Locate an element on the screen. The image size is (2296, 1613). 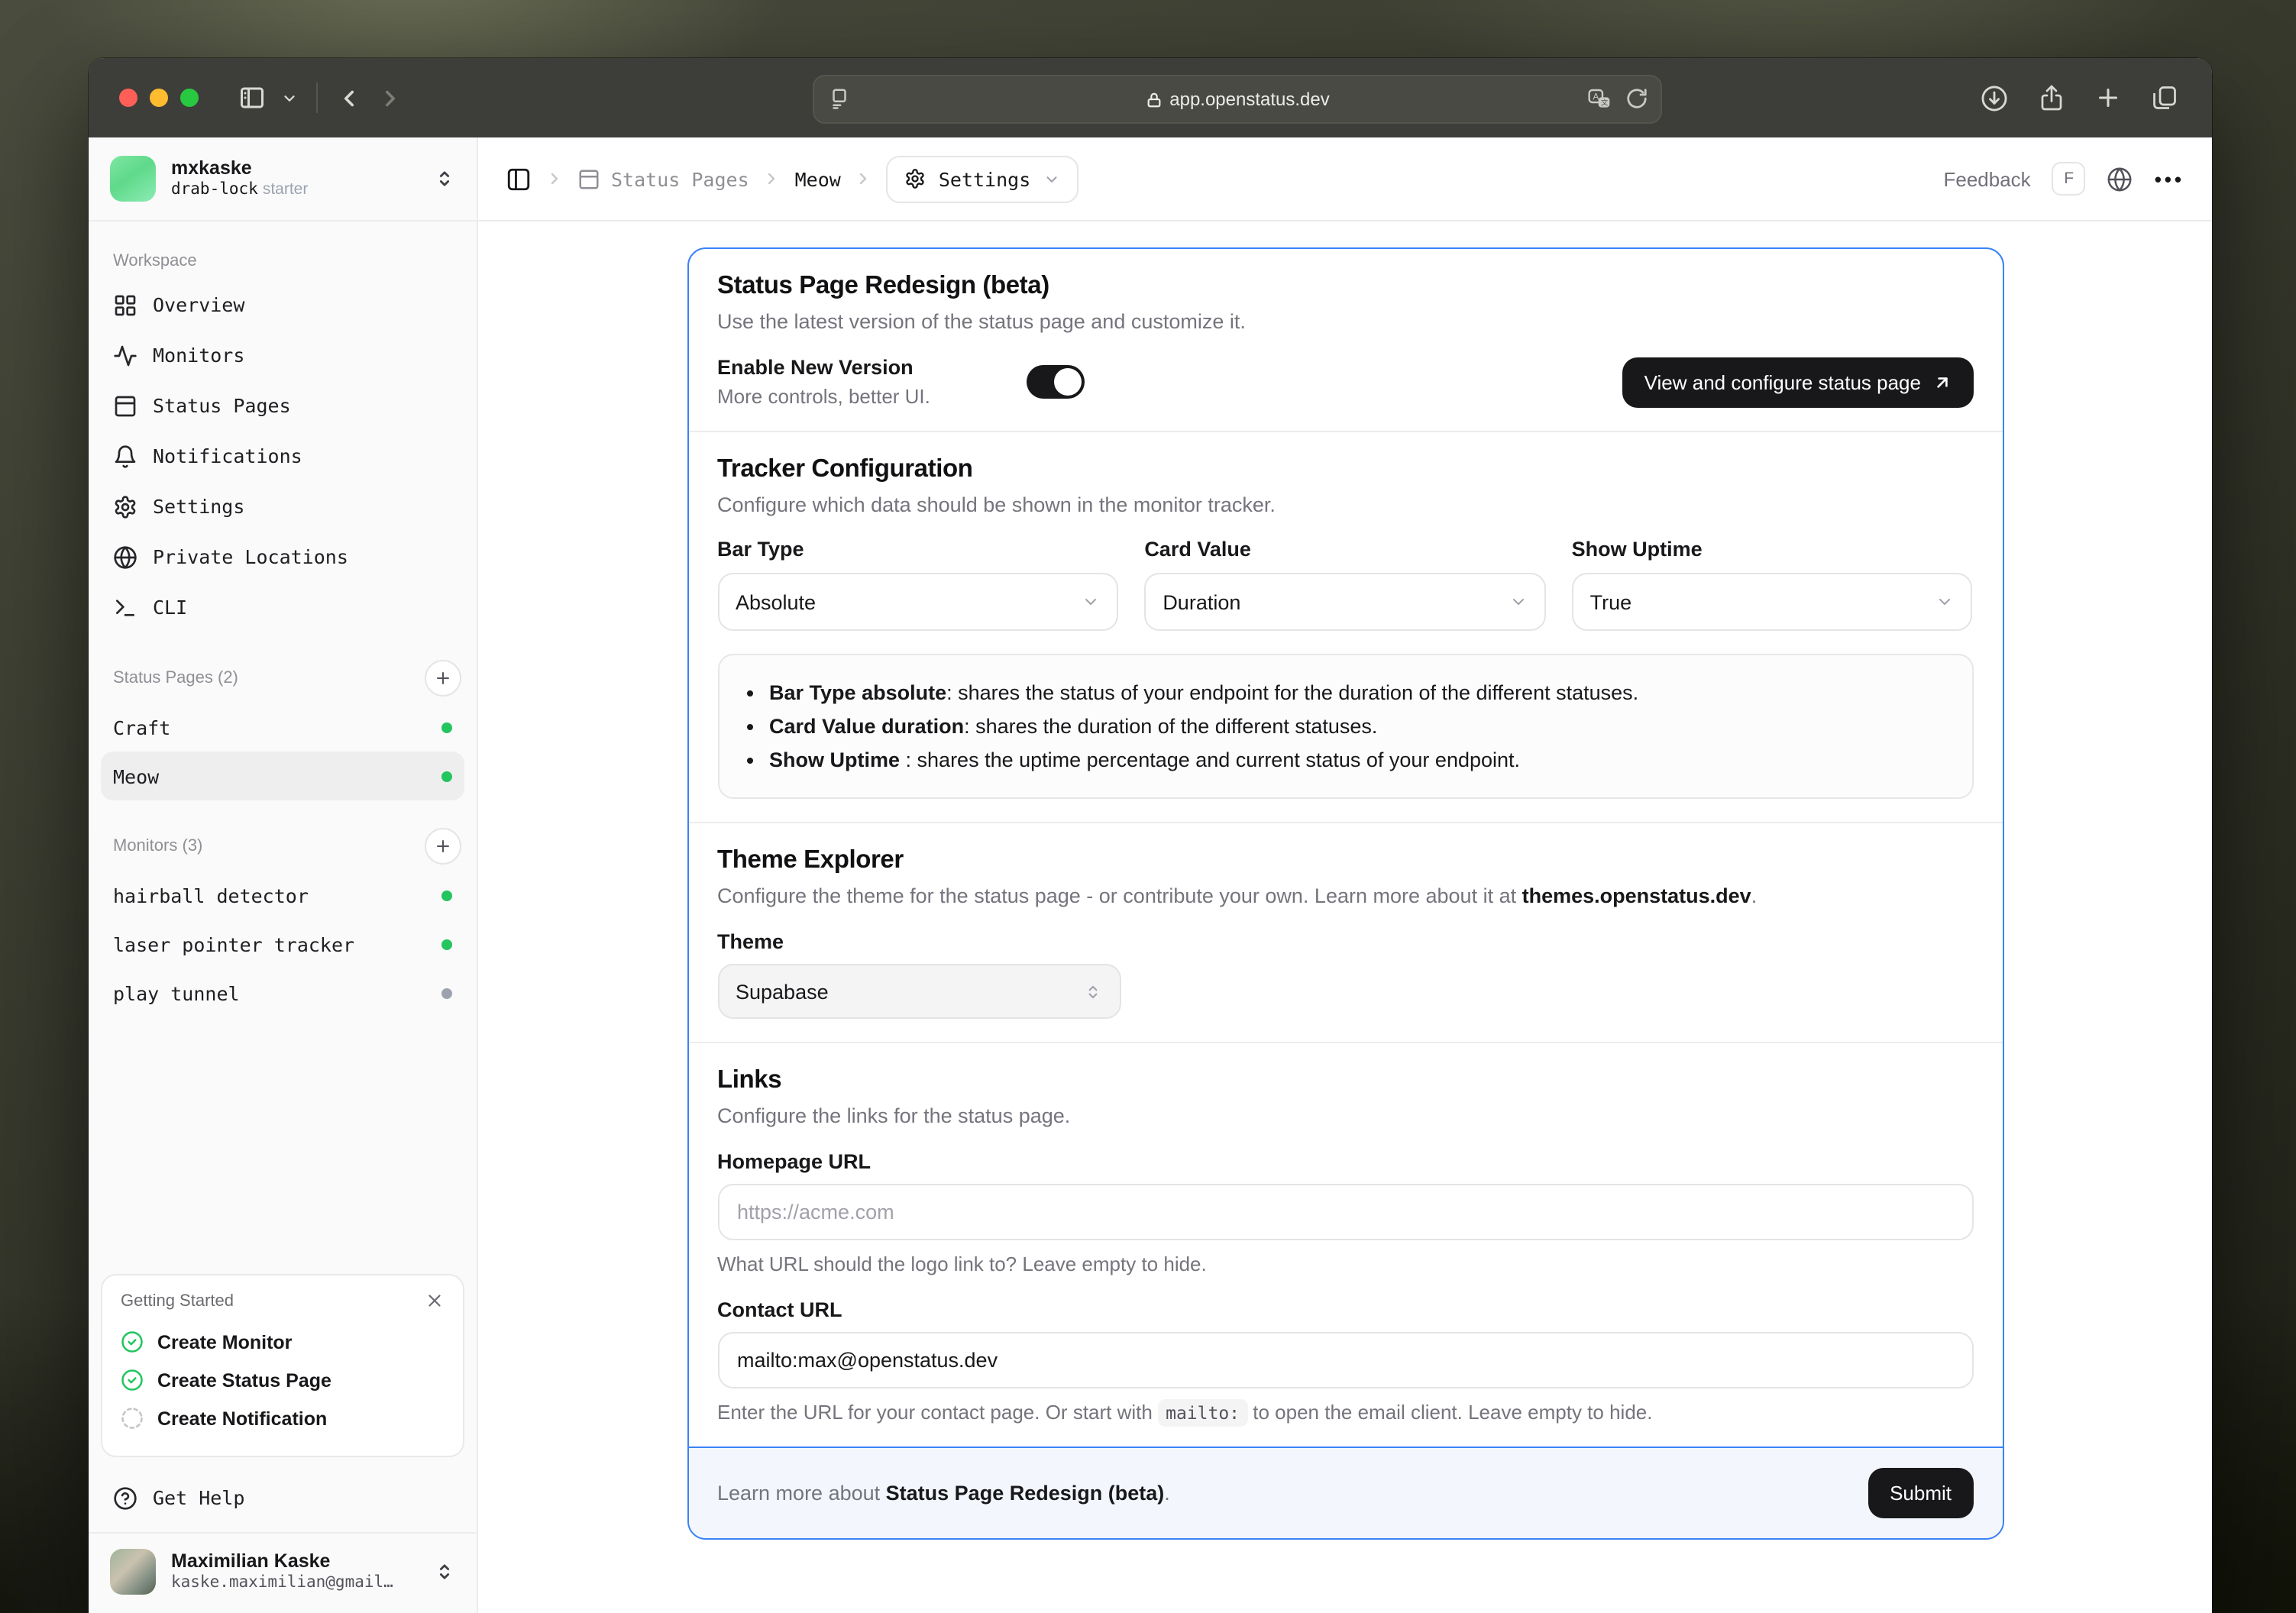
downloads-icon is located at coordinates (1994, 97).